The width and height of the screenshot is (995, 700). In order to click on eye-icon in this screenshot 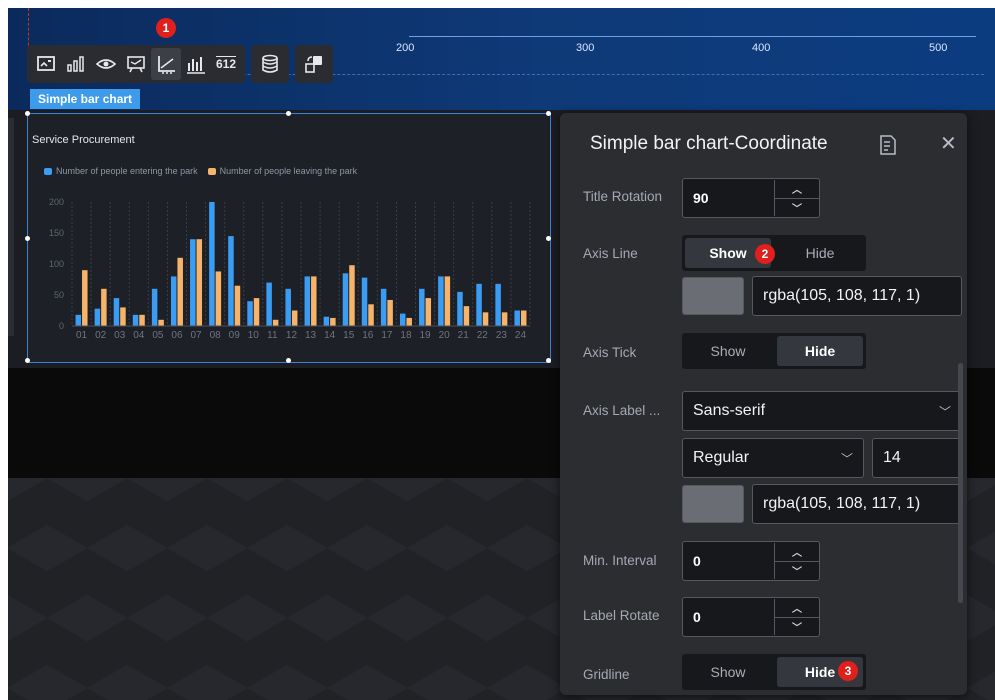, I will do `click(106, 64)`.